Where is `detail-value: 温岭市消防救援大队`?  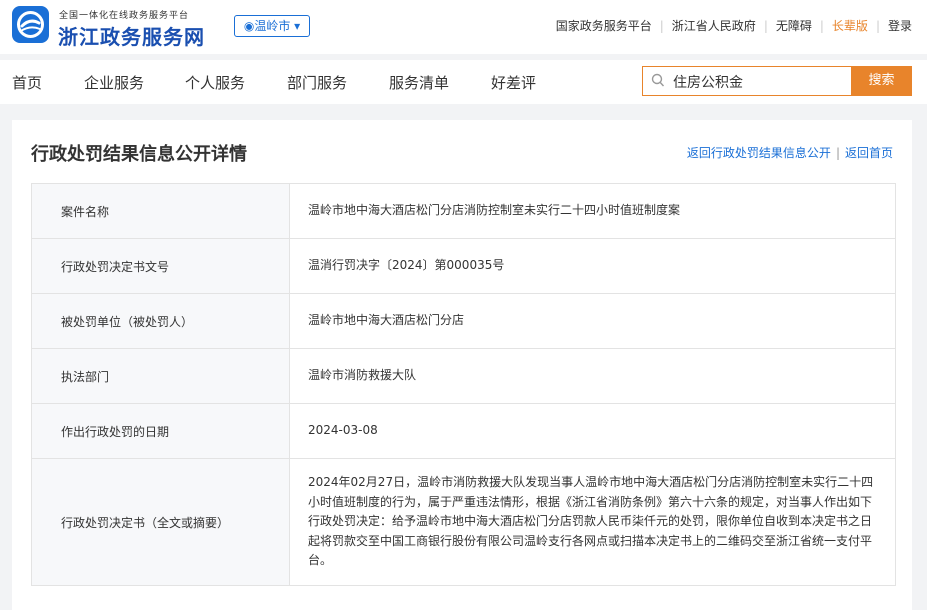 detail-value: 温岭市消防救援大队 is located at coordinates (362, 375).